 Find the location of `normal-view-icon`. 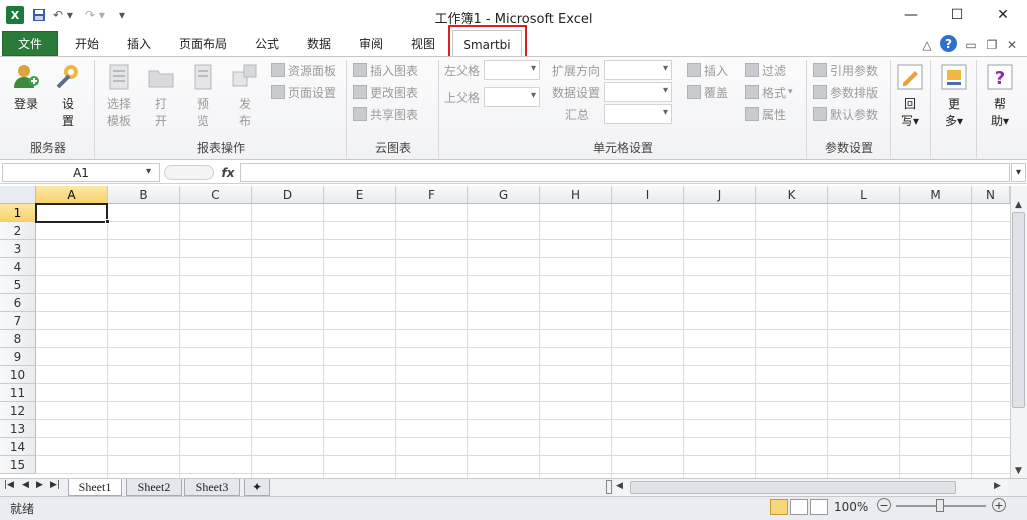

normal-view-icon is located at coordinates (779, 507).